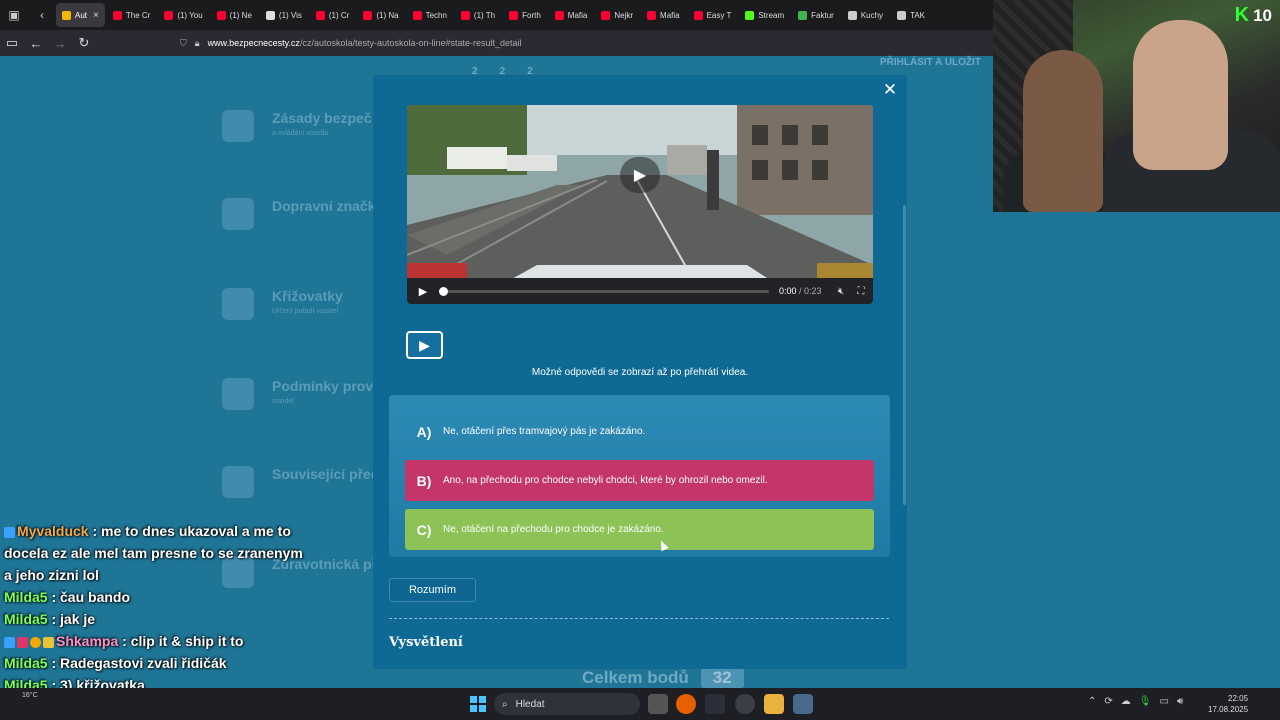 The height and width of the screenshot is (720, 1280). Describe the element at coordinates (803, 704) in the screenshot. I see `settings-icon` at that location.